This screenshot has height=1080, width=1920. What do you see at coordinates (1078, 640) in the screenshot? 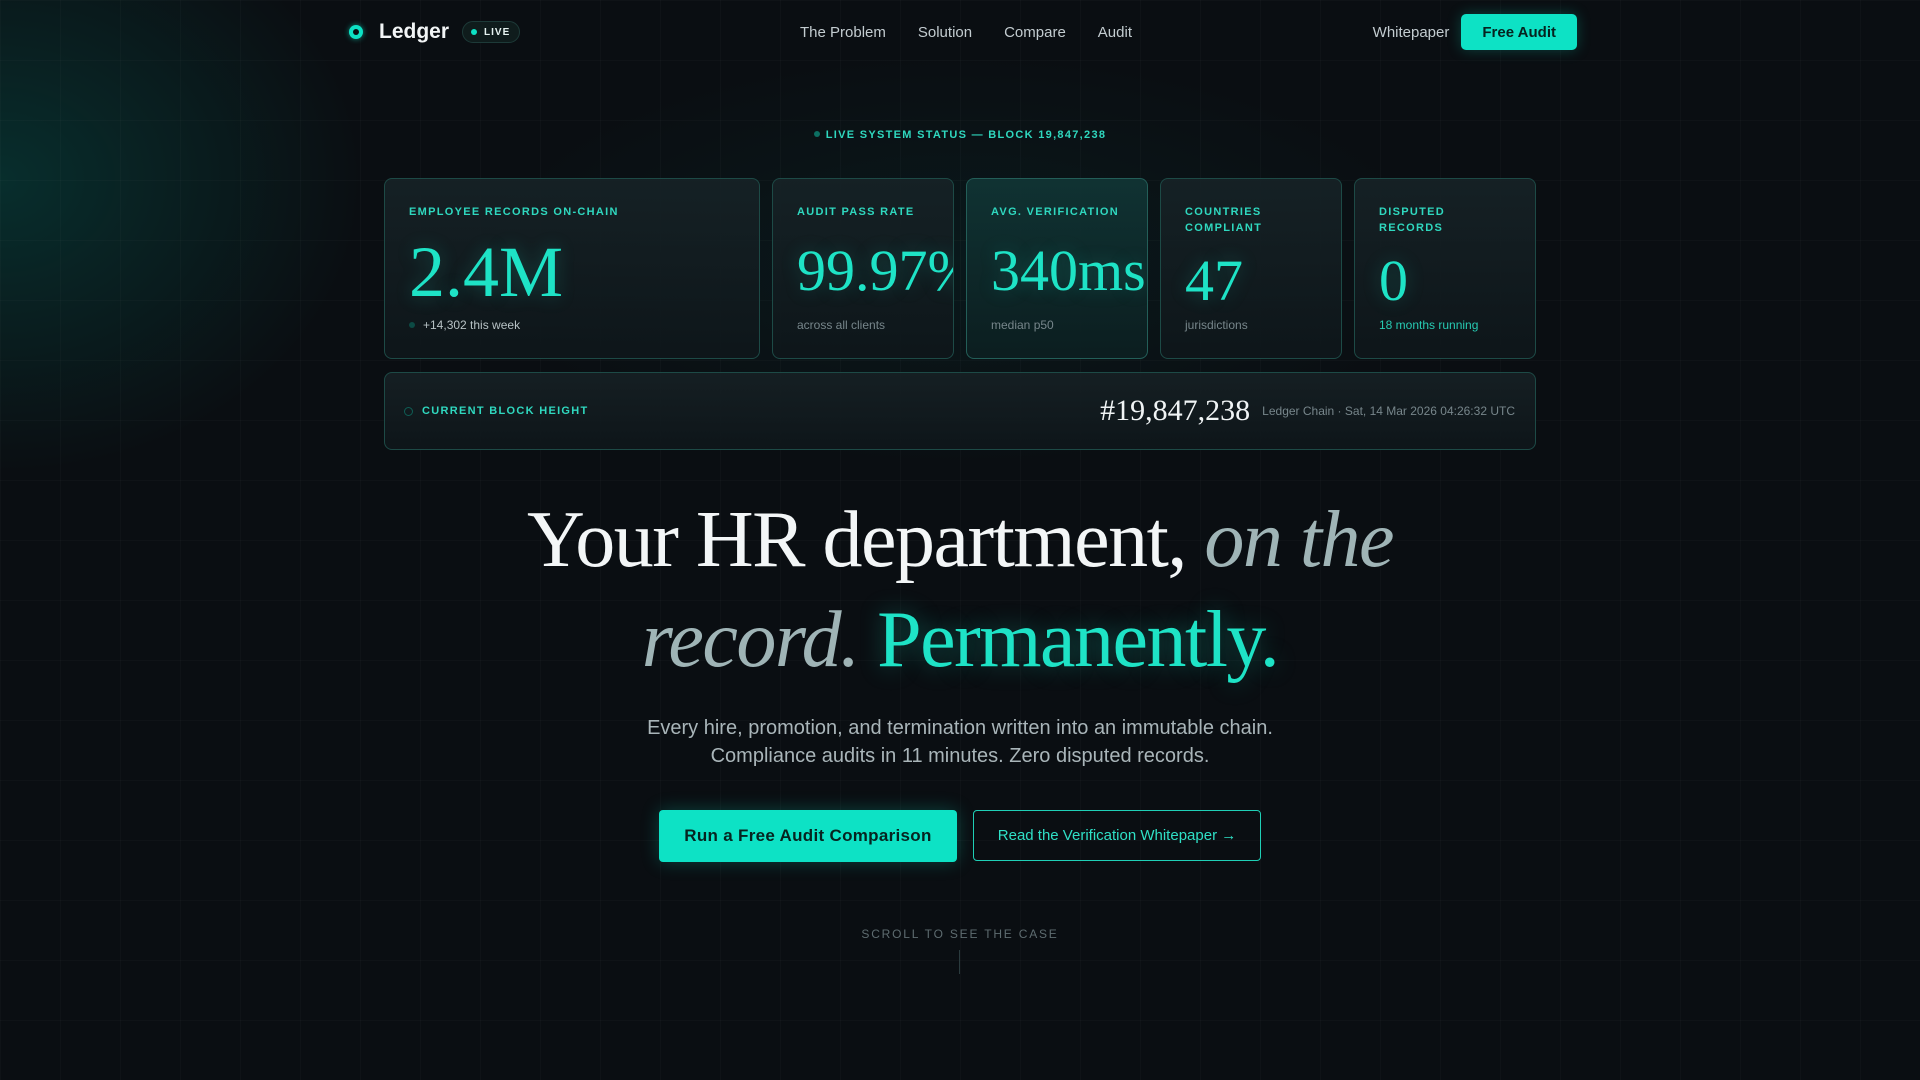
I see `hero-title-accent: Permanently.` at bounding box center [1078, 640].